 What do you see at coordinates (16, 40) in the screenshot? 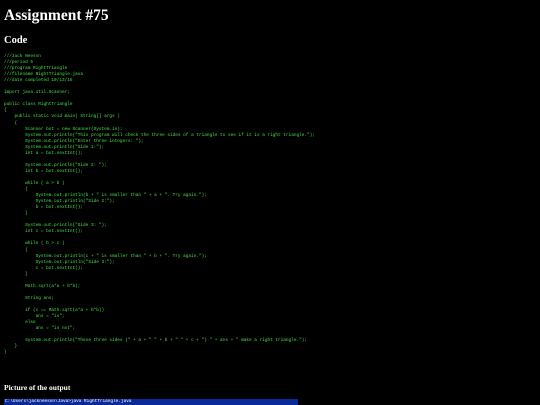
I see `code-heading: Code` at bounding box center [16, 40].